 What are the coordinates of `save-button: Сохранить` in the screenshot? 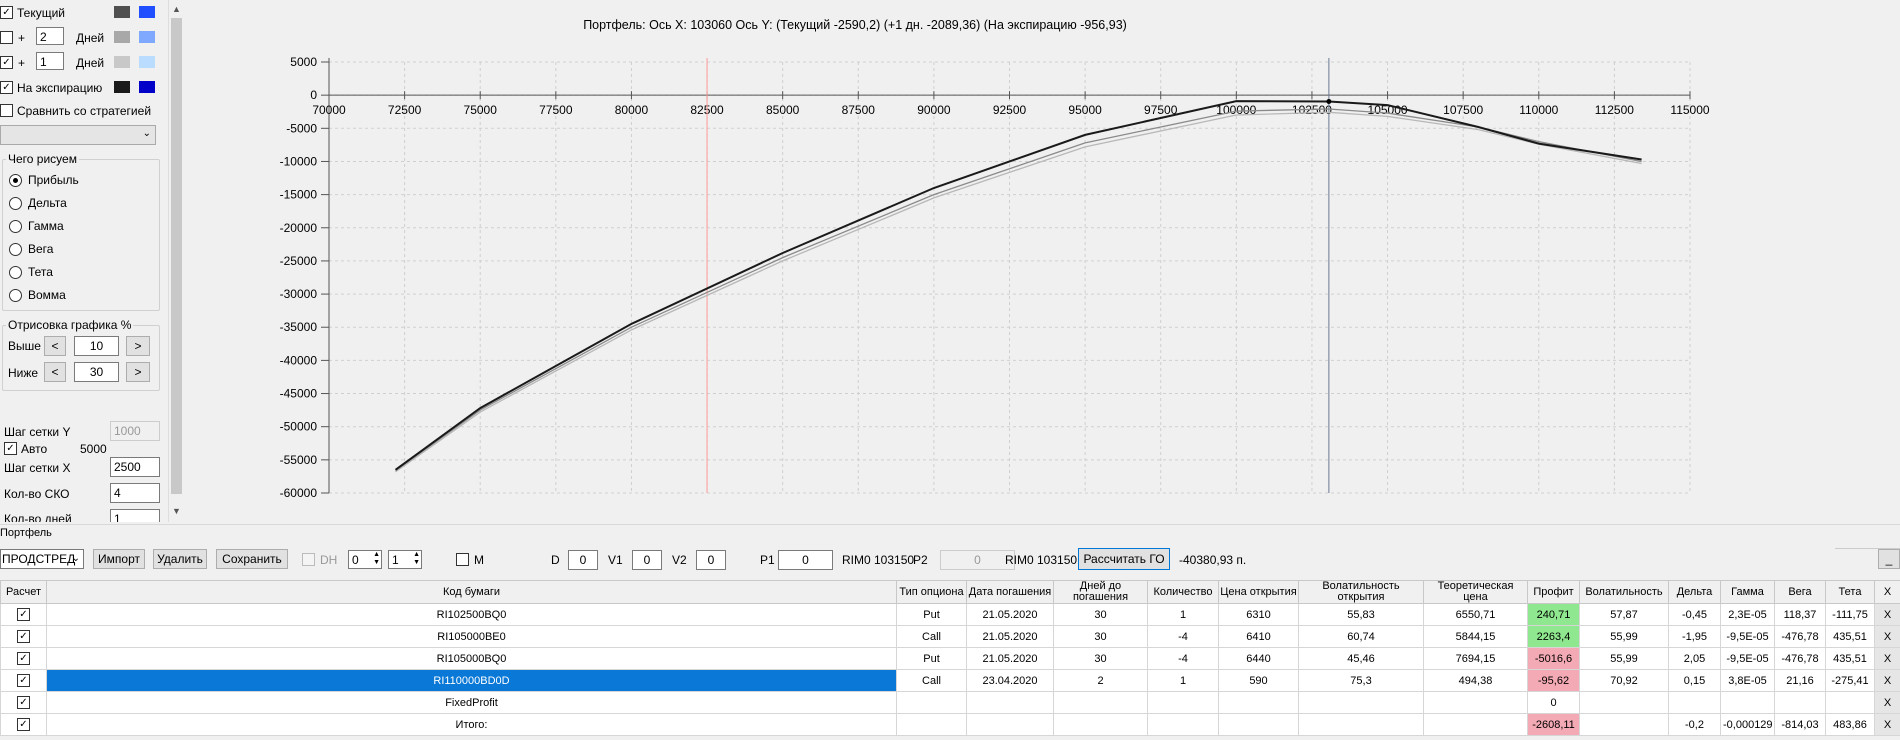 It's located at (252, 559).